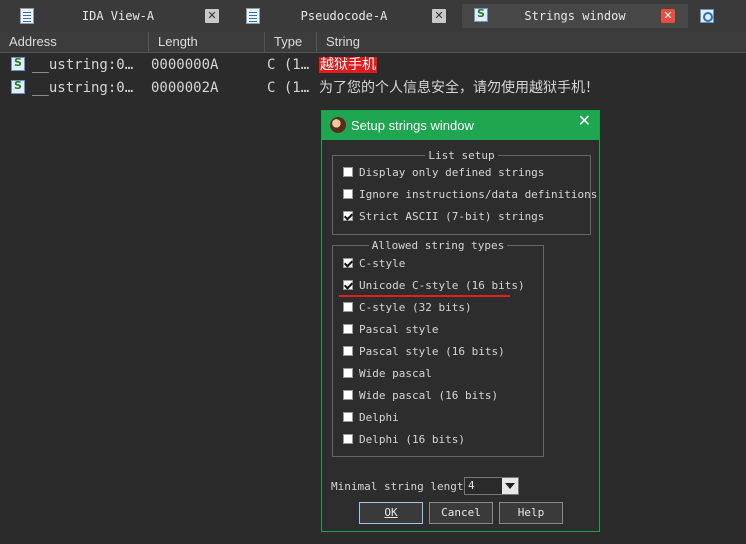 The height and width of the screenshot is (544, 746). What do you see at coordinates (291, 42) in the screenshot?
I see `column-header-type: Type` at bounding box center [291, 42].